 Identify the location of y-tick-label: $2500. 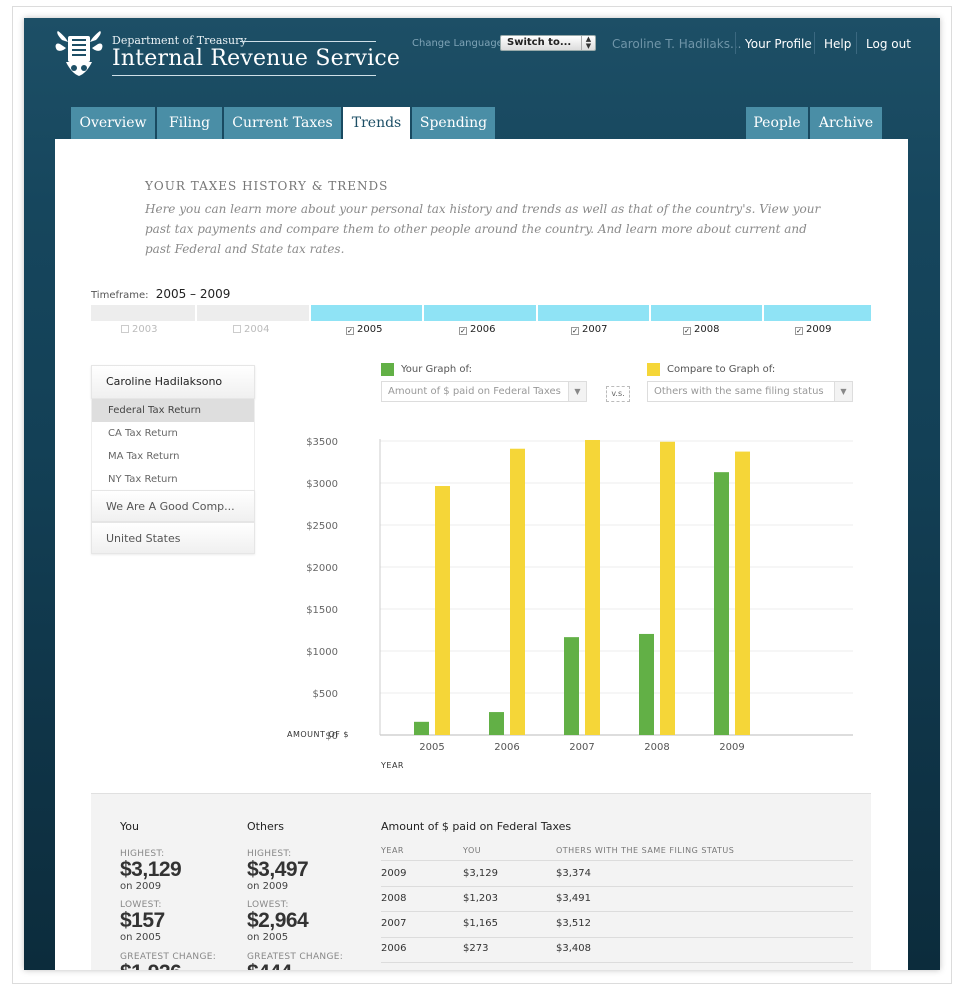
(322, 526).